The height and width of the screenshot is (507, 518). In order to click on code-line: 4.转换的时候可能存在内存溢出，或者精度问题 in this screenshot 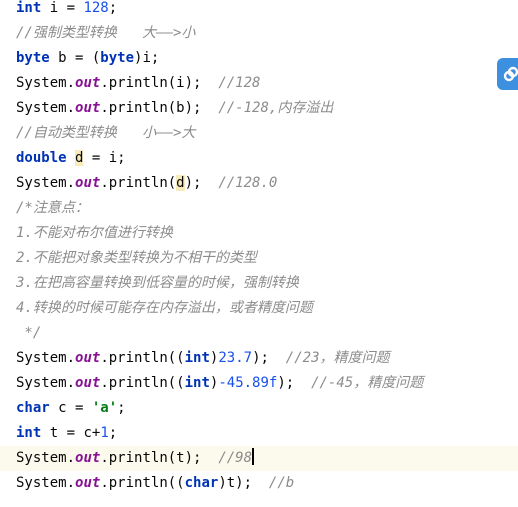, I will do `click(259, 308)`.